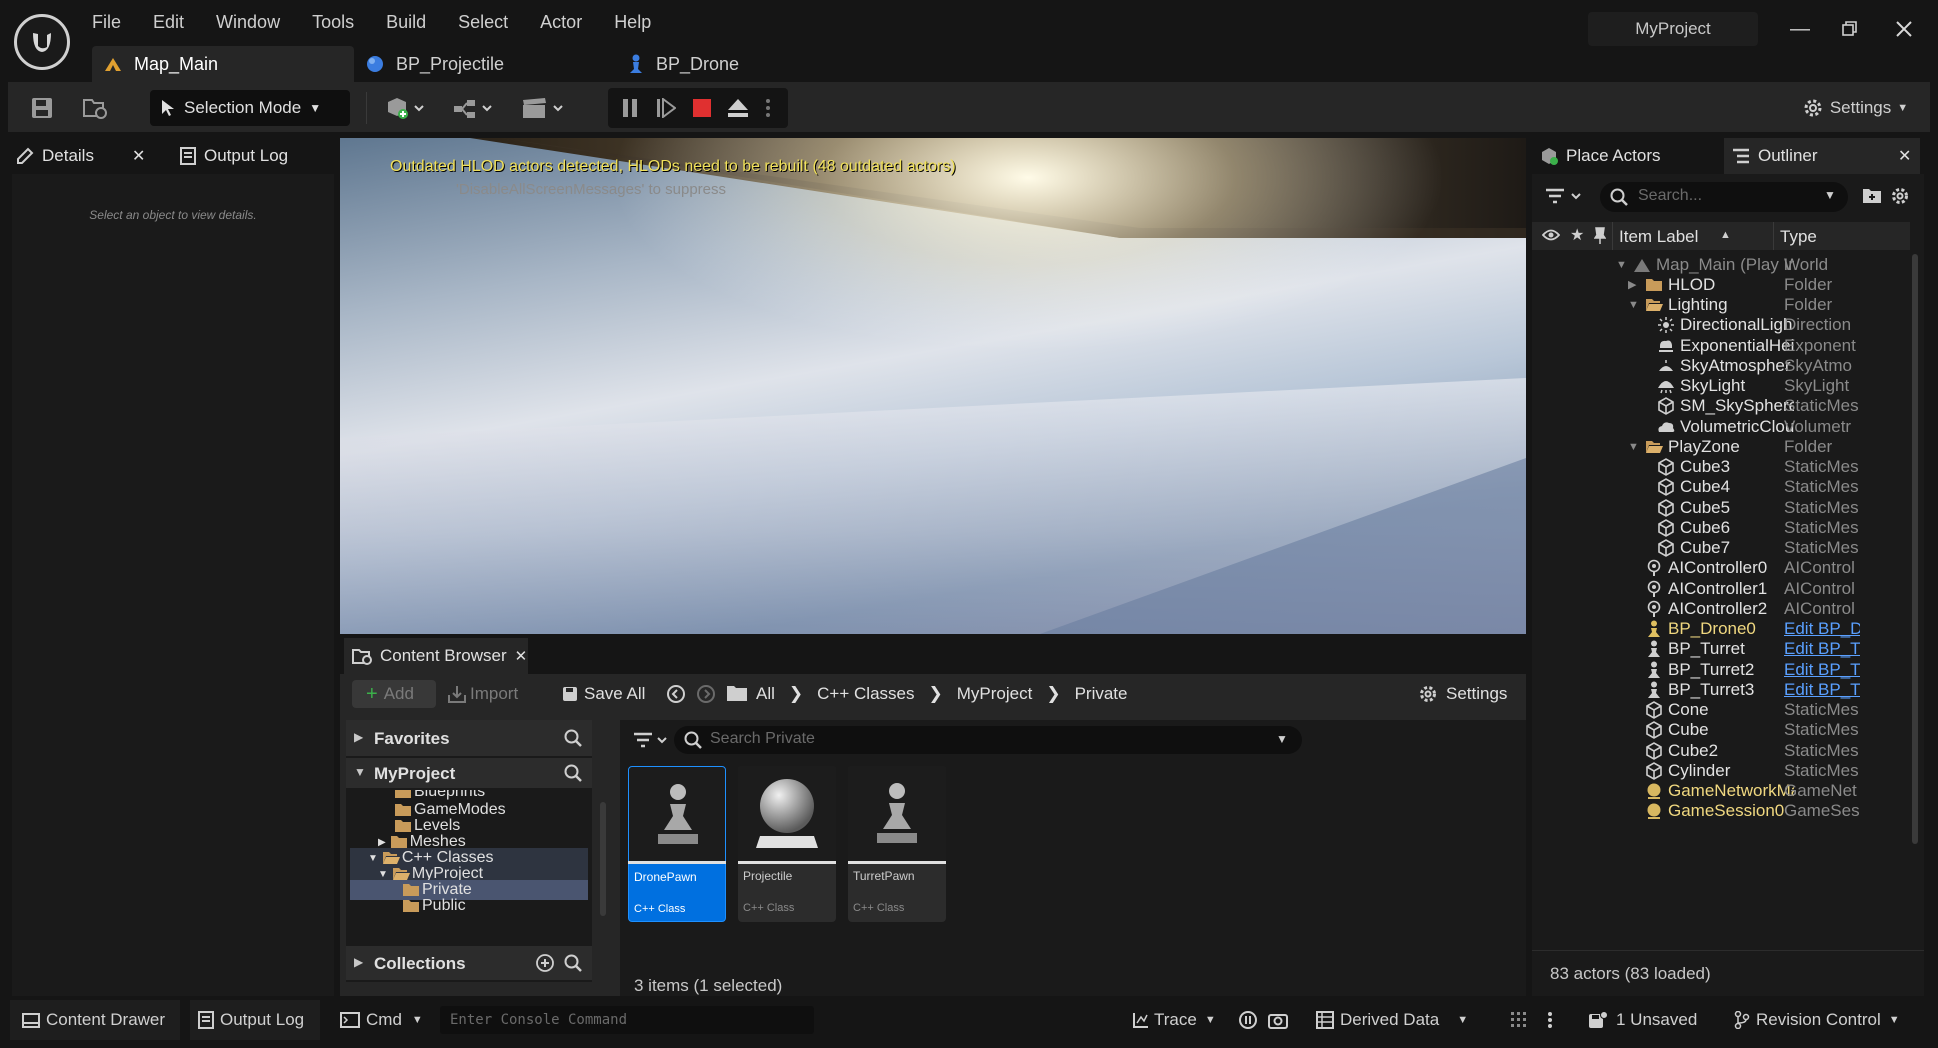  I want to click on add-button: + Add, so click(394, 694).